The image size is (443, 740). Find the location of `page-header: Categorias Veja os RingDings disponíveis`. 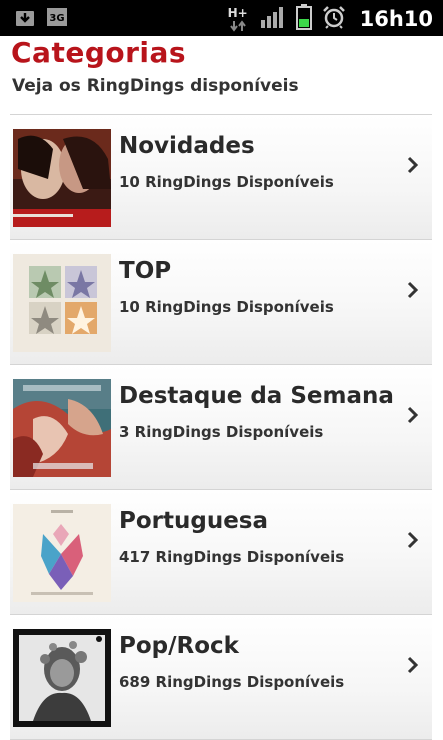

page-header: Categorias Veja os RingDings disponíveis is located at coordinates (221, 74).